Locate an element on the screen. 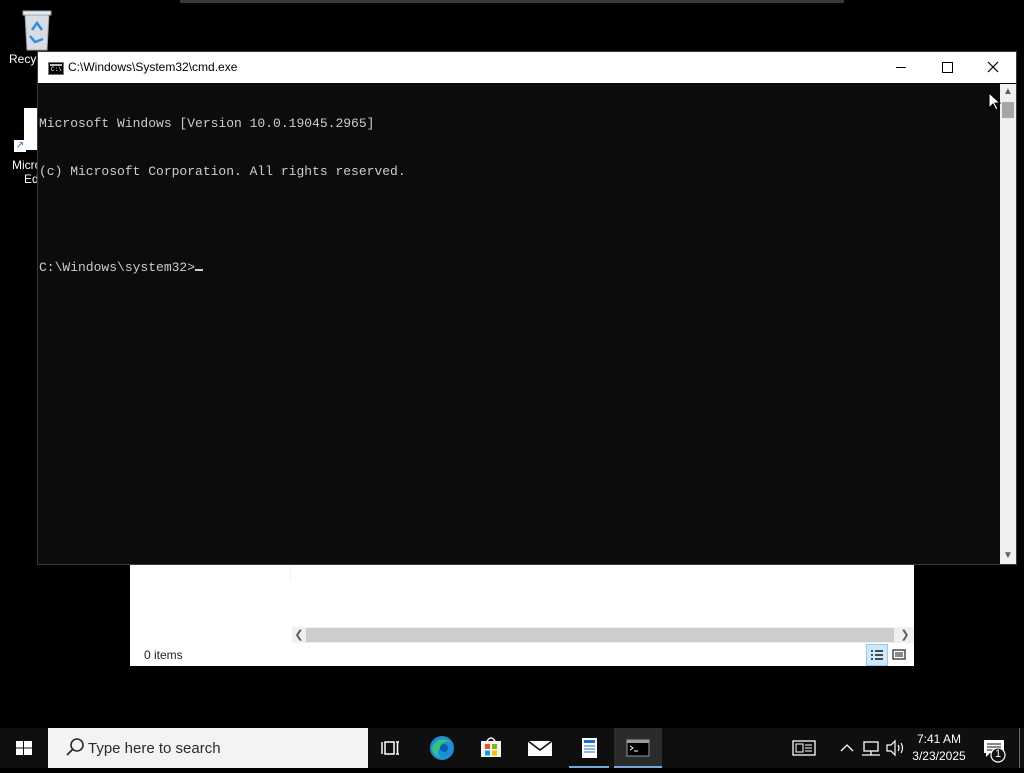 The width and height of the screenshot is (1024, 773). edge-shortcut-icon is located at coordinates (31, 129).